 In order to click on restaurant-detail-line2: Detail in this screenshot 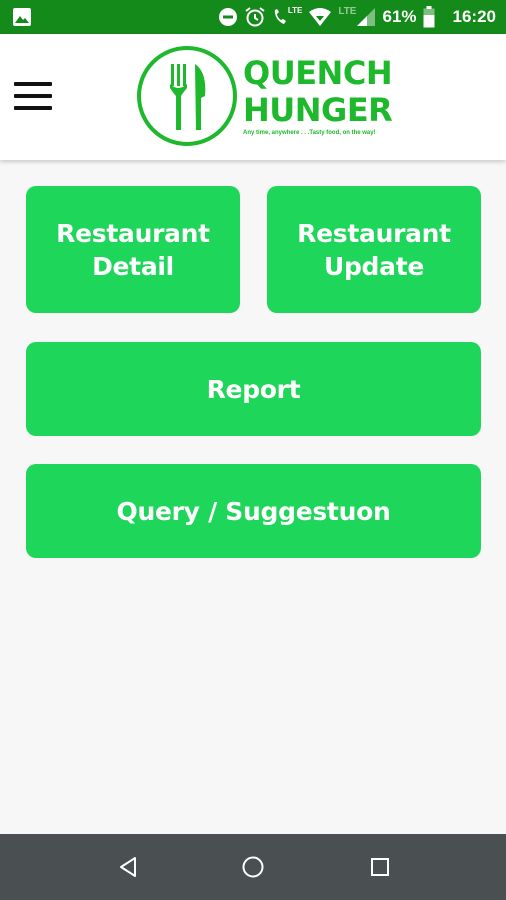, I will do `click(133, 266)`.